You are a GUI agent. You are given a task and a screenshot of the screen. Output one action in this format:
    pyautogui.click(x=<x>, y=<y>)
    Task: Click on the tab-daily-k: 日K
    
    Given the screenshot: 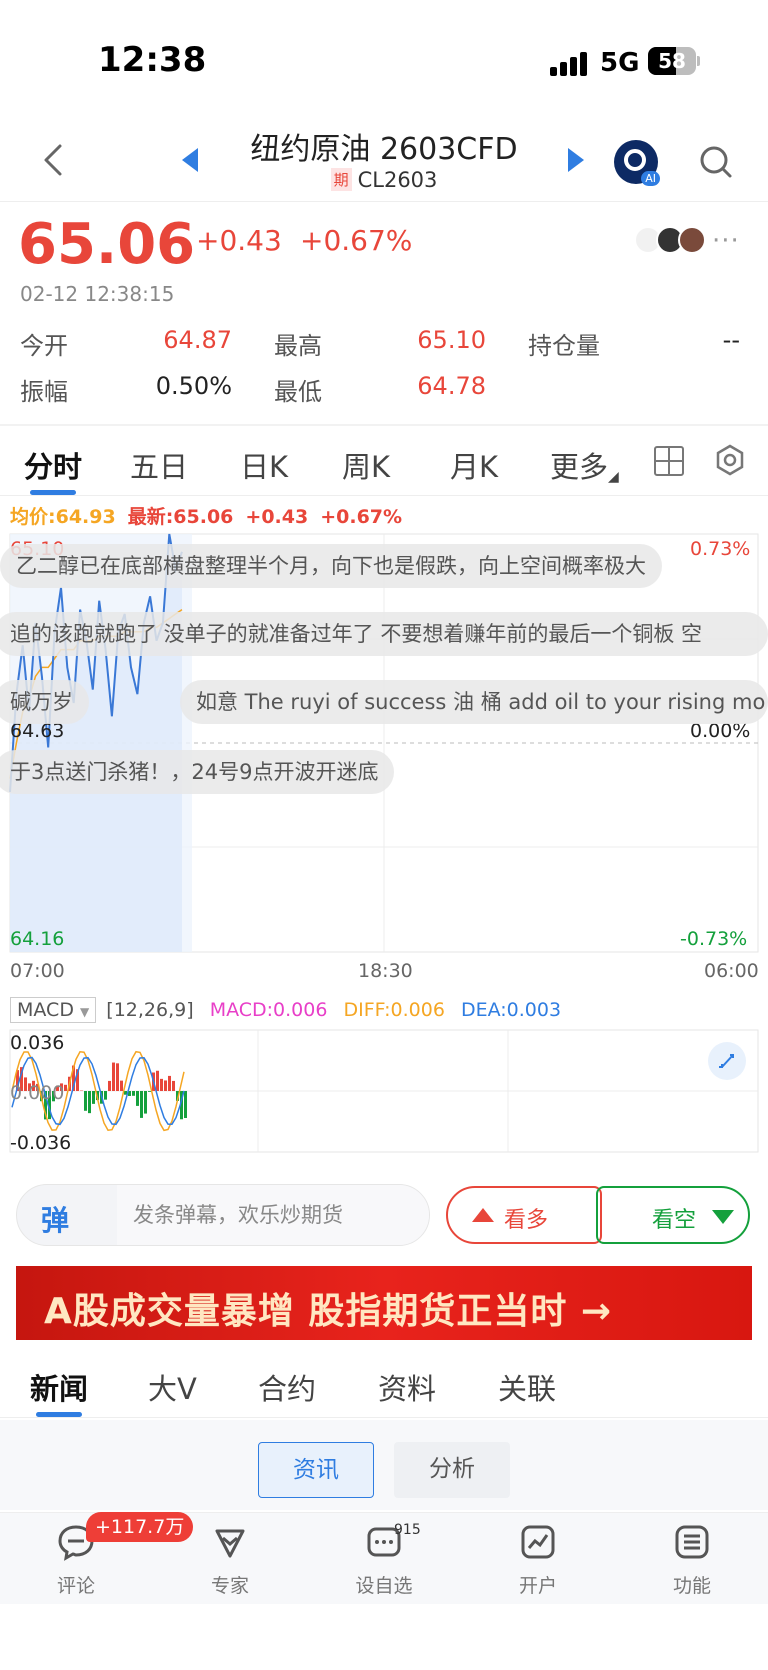 What is the action you would take?
    pyautogui.click(x=264, y=465)
    